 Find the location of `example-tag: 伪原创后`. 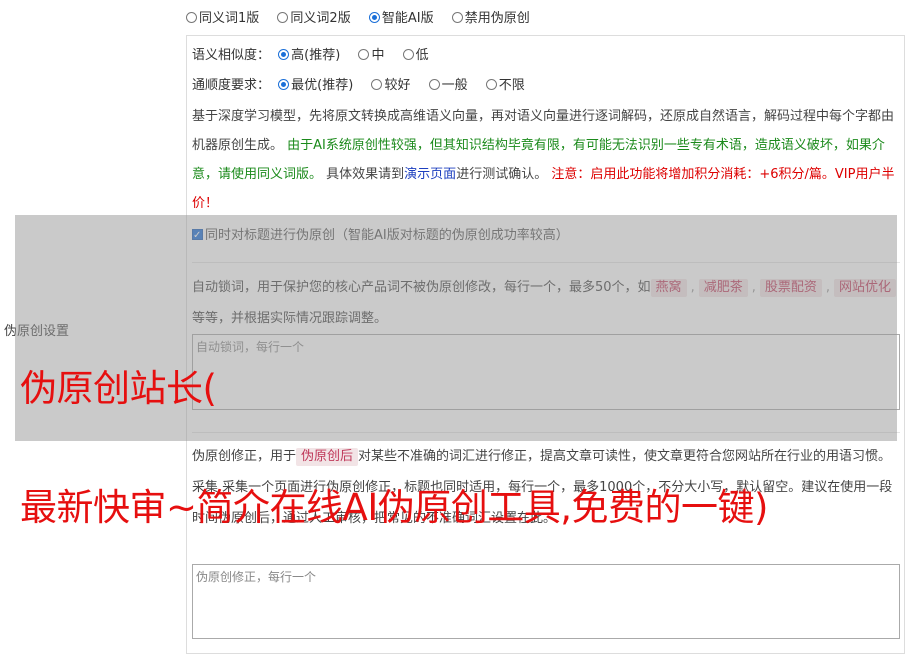

example-tag: 伪原创后 is located at coordinates (327, 457).